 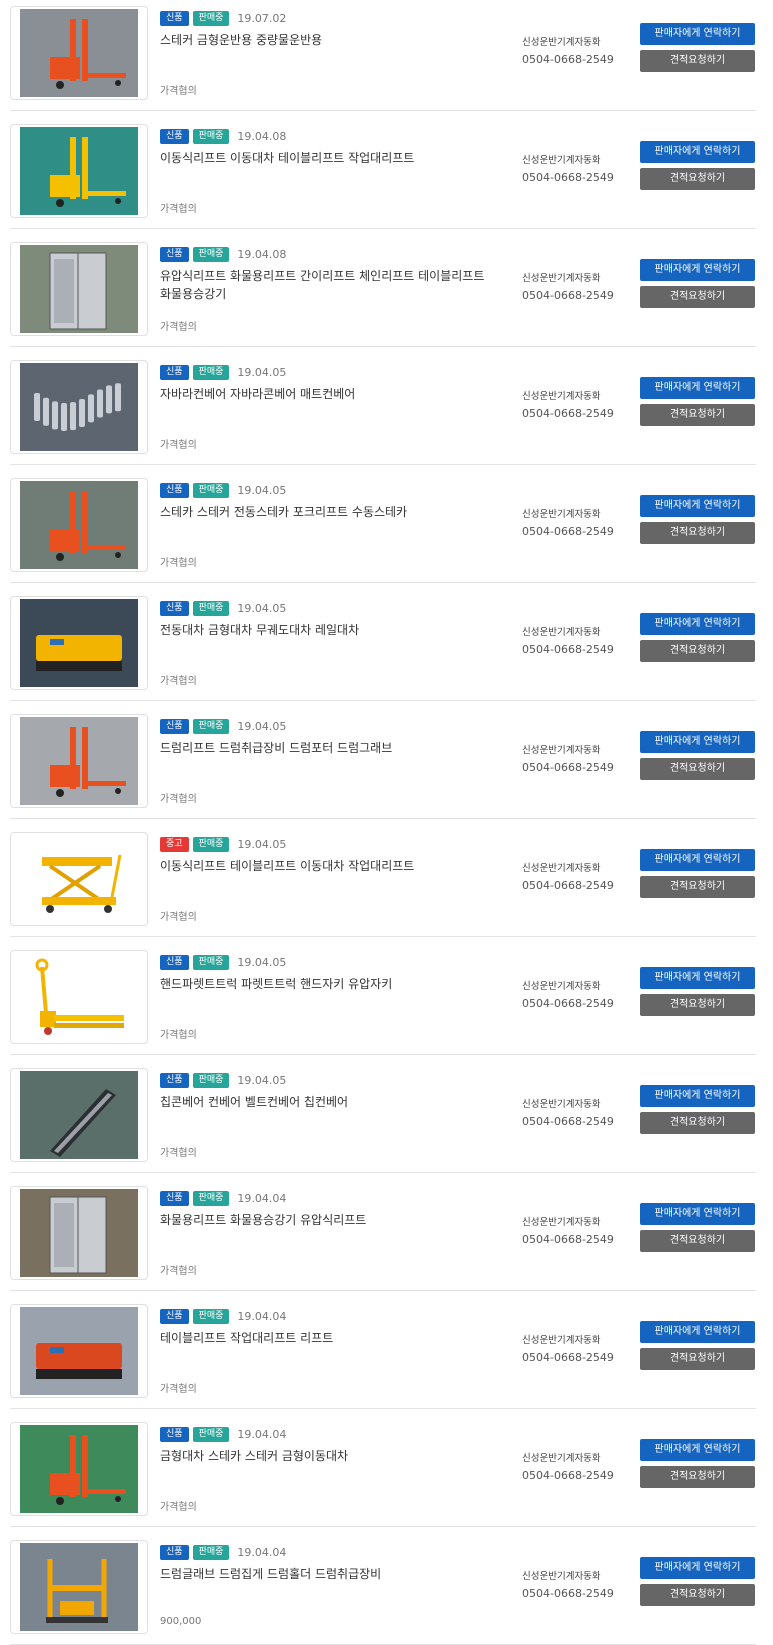 I want to click on product-title: 이동식리프트 테이블리프트 이동대차 작업대리프트, so click(x=325, y=866).